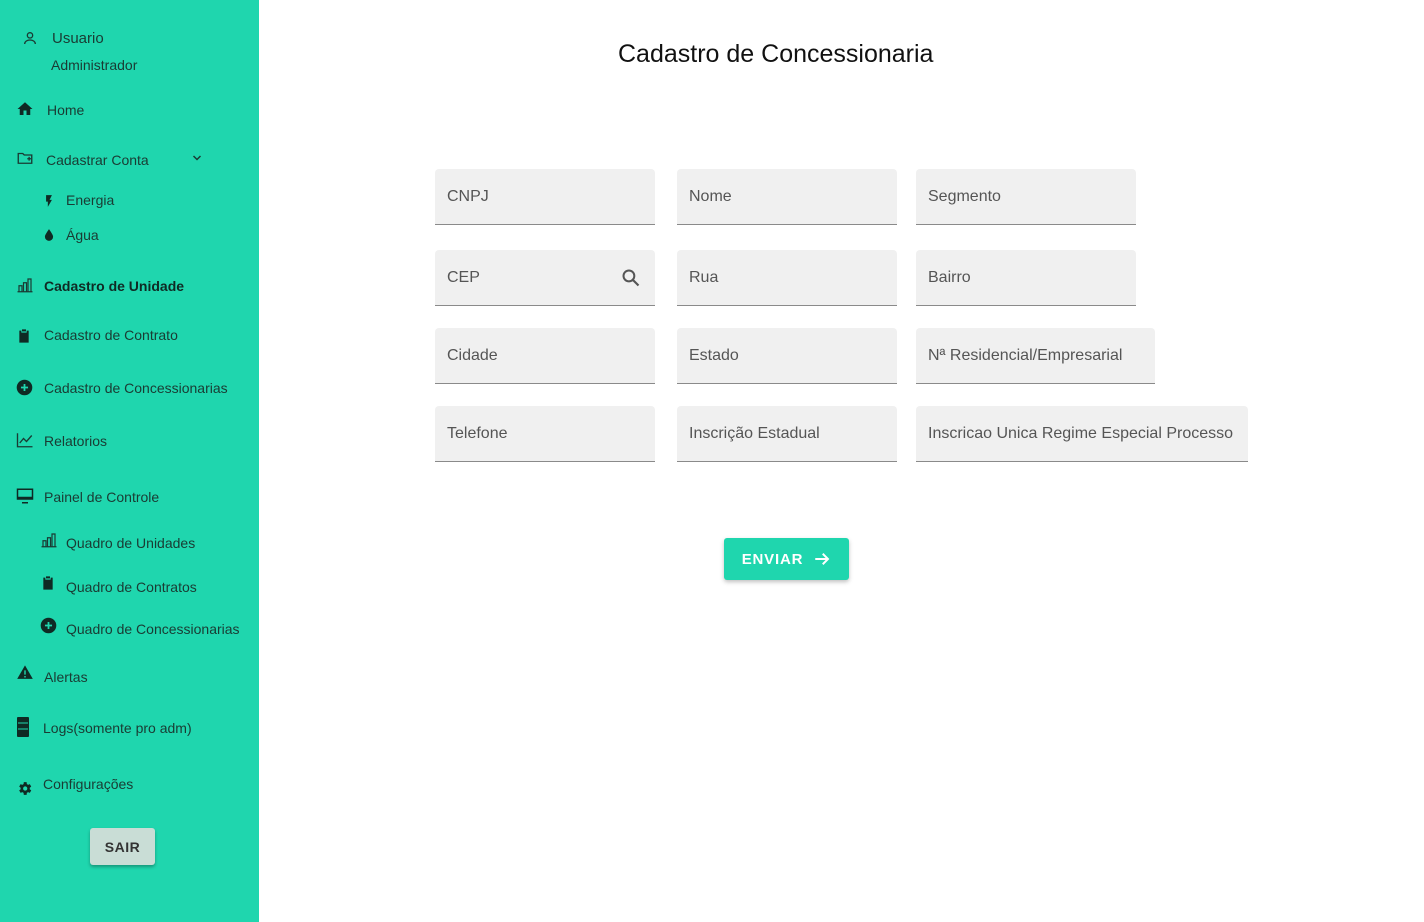  I want to click on sidebar-item-cadastro-concessionarias: Cadastro de Concessionarias, so click(122, 388).